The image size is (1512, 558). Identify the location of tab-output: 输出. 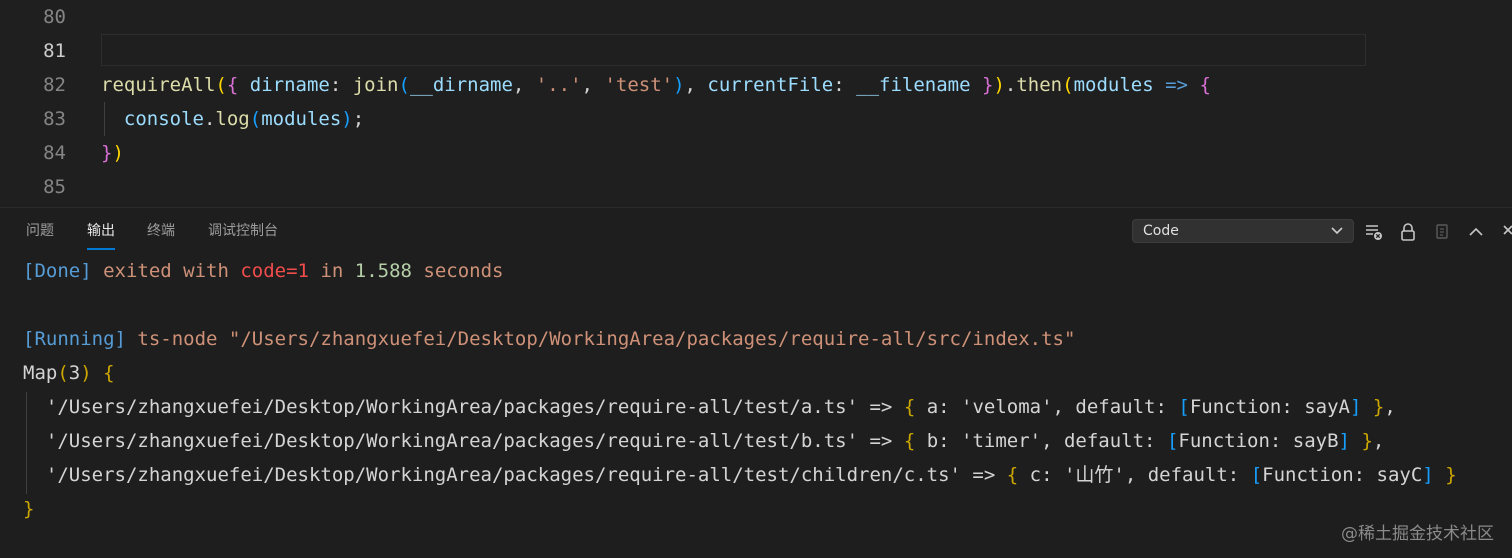
(101, 231).